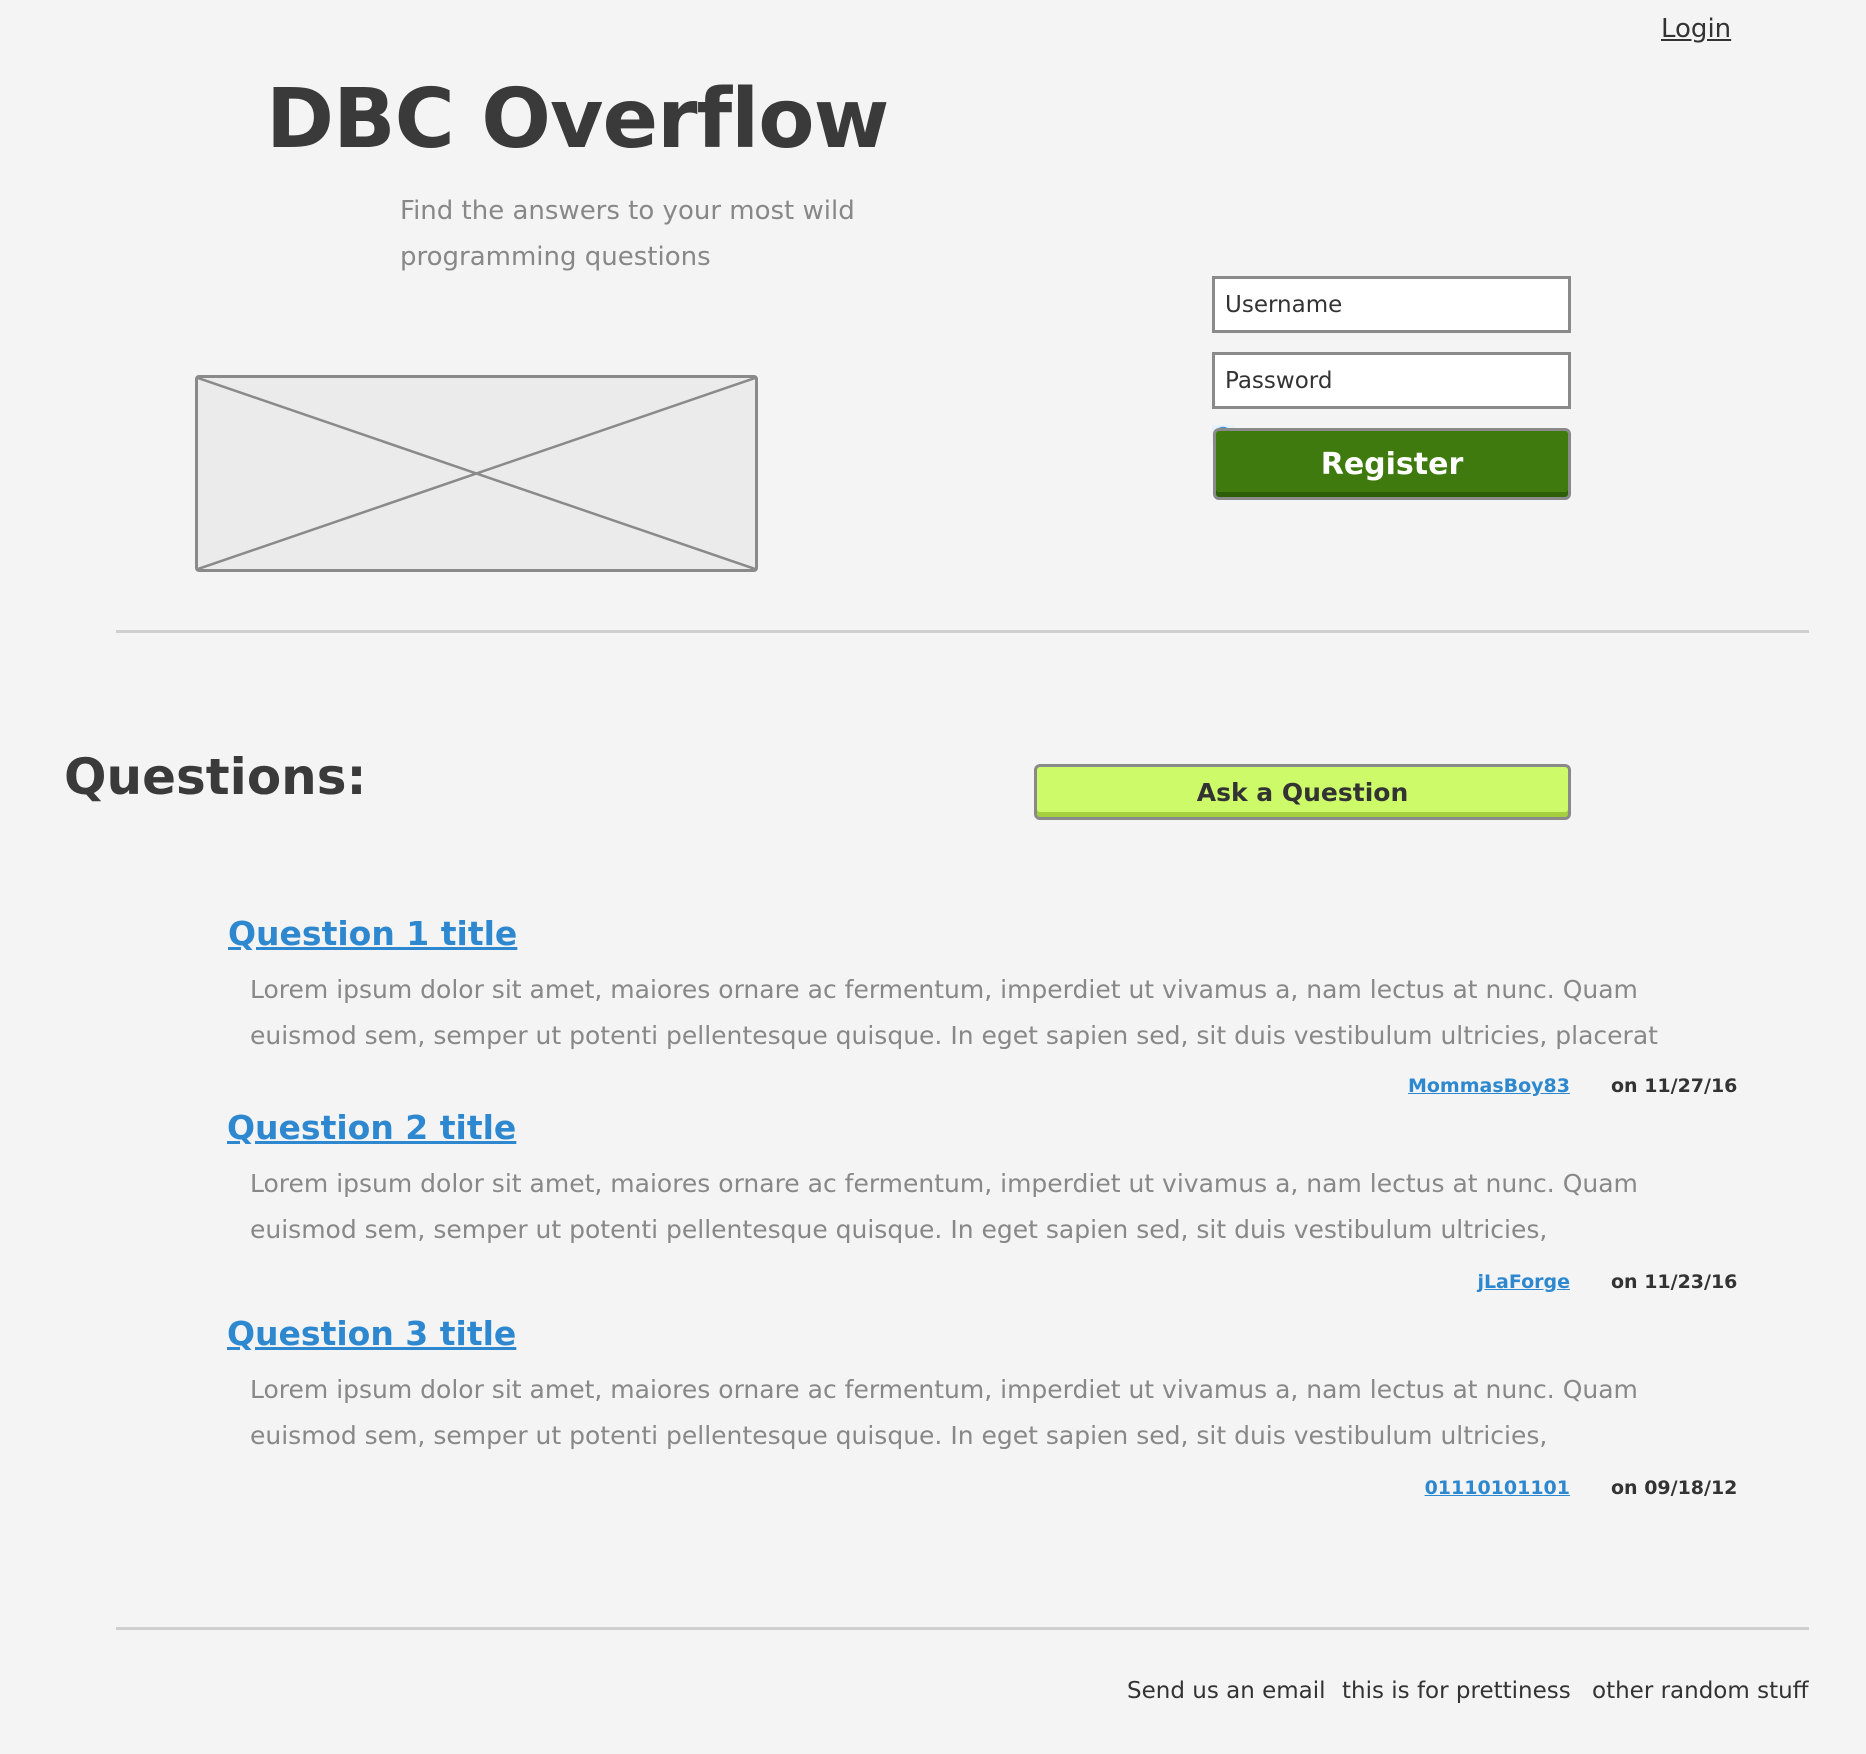  What do you see at coordinates (1674, 1086) in the screenshot?
I see `question-date: on 11/27/16` at bounding box center [1674, 1086].